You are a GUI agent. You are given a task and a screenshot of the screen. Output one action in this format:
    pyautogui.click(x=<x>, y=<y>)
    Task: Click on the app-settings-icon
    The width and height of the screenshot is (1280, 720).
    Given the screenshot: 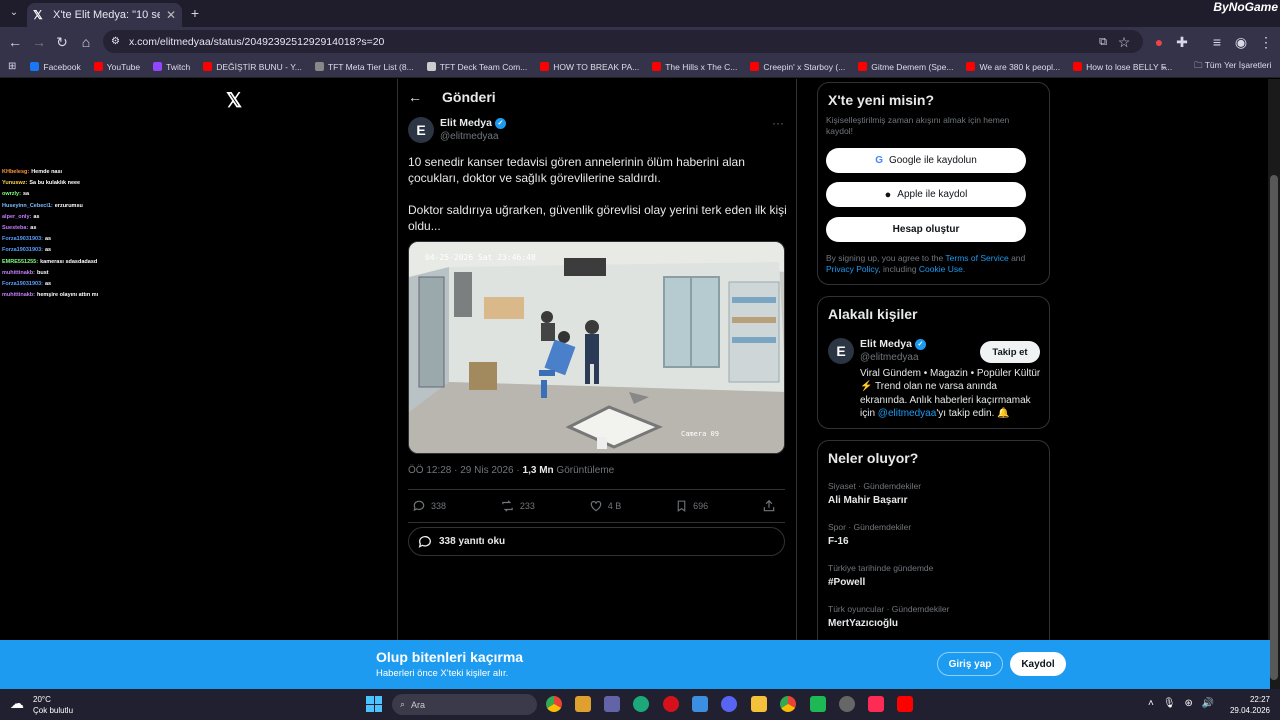 What is the action you would take?
    pyautogui.click(x=847, y=704)
    